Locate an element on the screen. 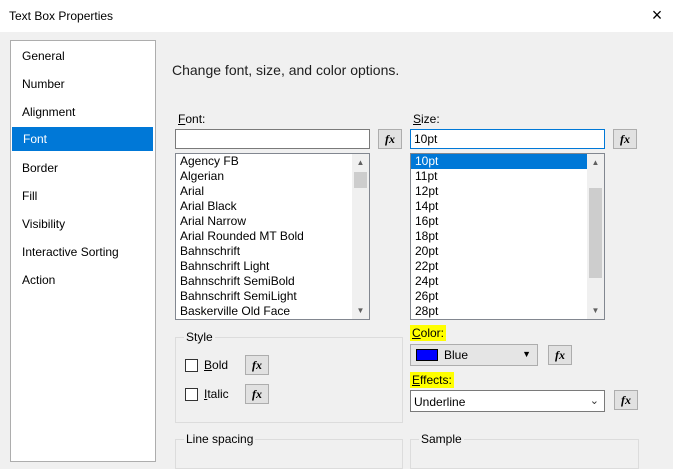 The height and width of the screenshot is (469, 673). color-swatch is located at coordinates (427, 355).